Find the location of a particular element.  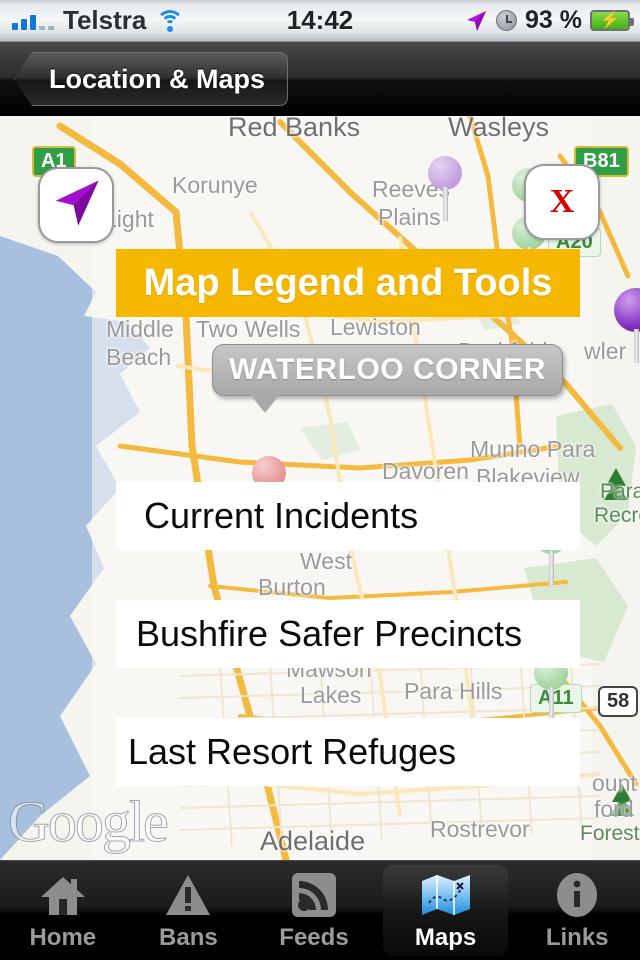

legend-row-bushfire-safer-precincts: Bushfire Safer Precincts is located at coordinates (348, 634).